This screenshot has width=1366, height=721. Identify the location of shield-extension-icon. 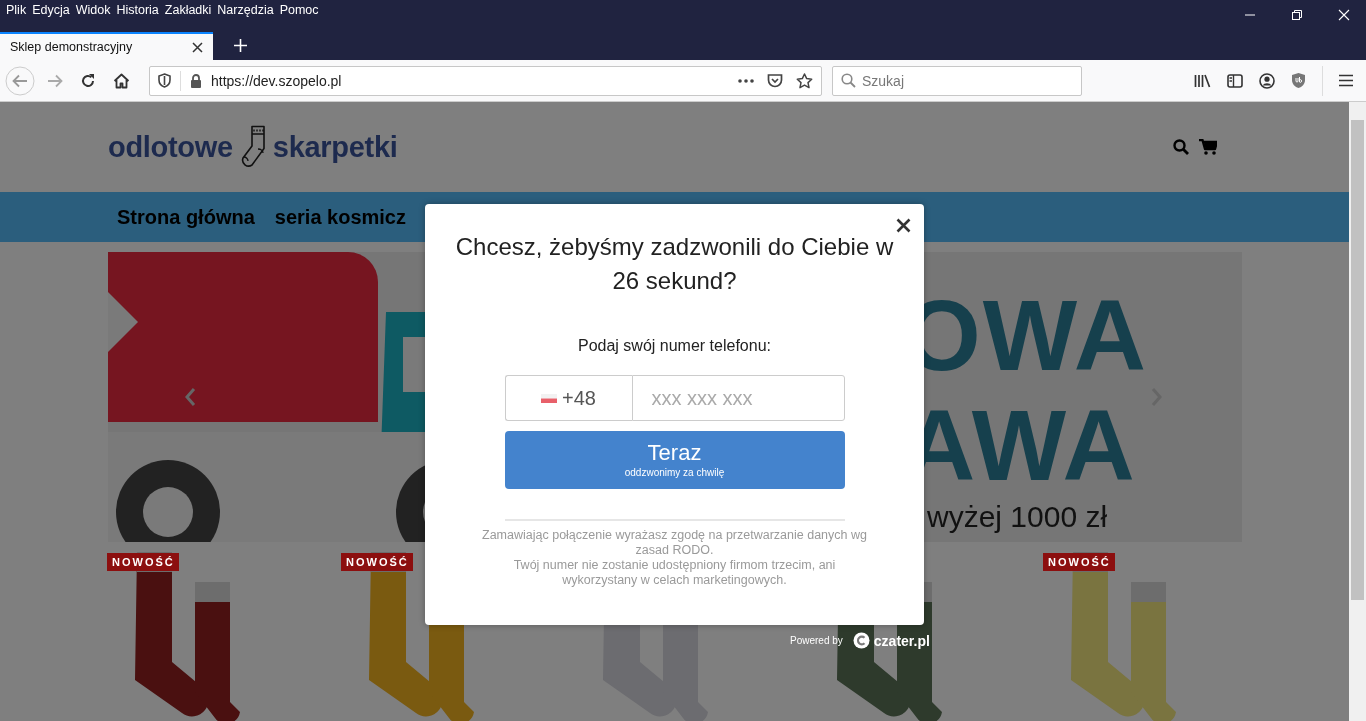
(1298, 80).